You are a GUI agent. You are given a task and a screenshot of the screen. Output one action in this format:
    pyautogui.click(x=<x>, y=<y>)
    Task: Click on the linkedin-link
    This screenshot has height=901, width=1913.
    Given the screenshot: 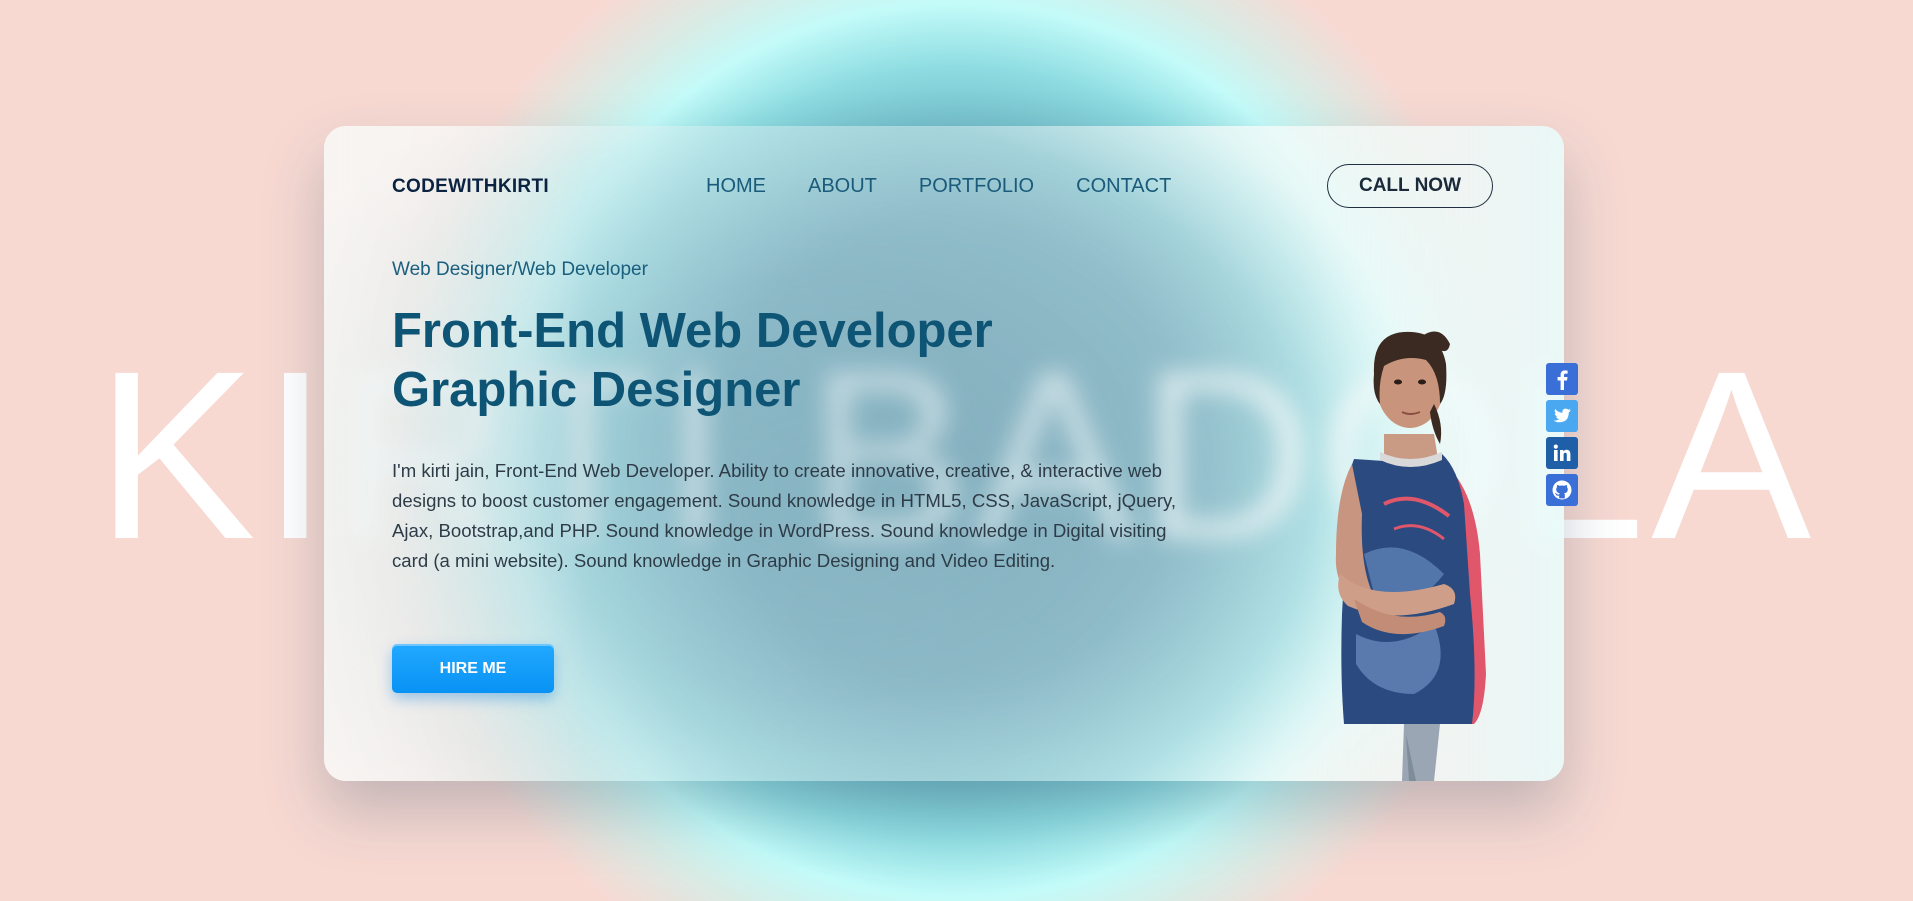 What is the action you would take?
    pyautogui.click(x=1562, y=453)
    